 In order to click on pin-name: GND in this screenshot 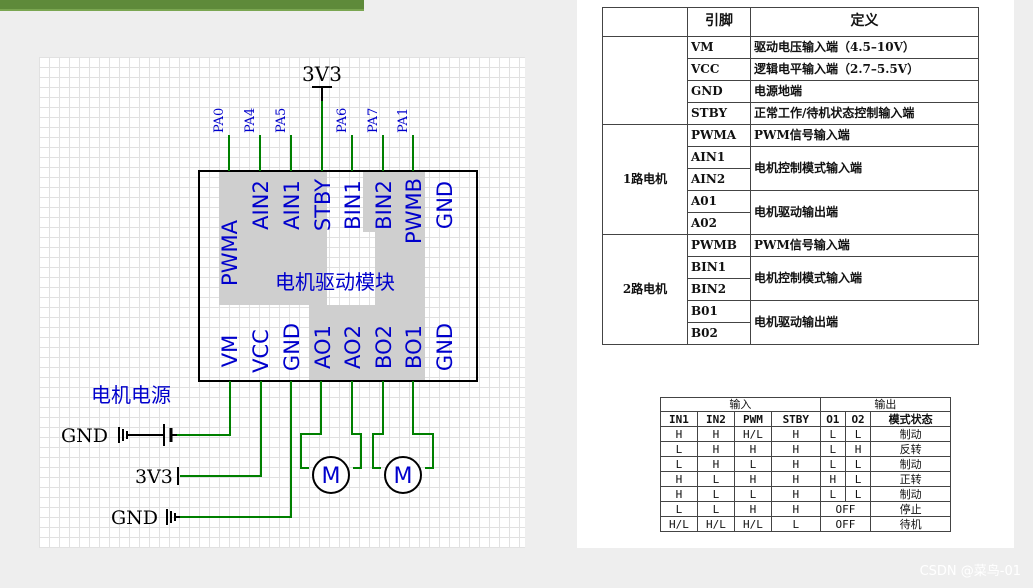, I will do `click(719, 91)`.